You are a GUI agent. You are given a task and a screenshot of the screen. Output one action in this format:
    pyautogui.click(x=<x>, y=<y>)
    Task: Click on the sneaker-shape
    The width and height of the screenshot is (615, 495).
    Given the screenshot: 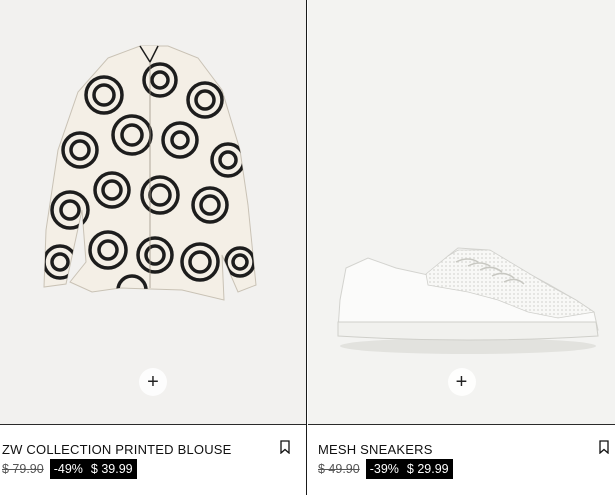 What is the action you would take?
    pyautogui.click(x=468, y=300)
    